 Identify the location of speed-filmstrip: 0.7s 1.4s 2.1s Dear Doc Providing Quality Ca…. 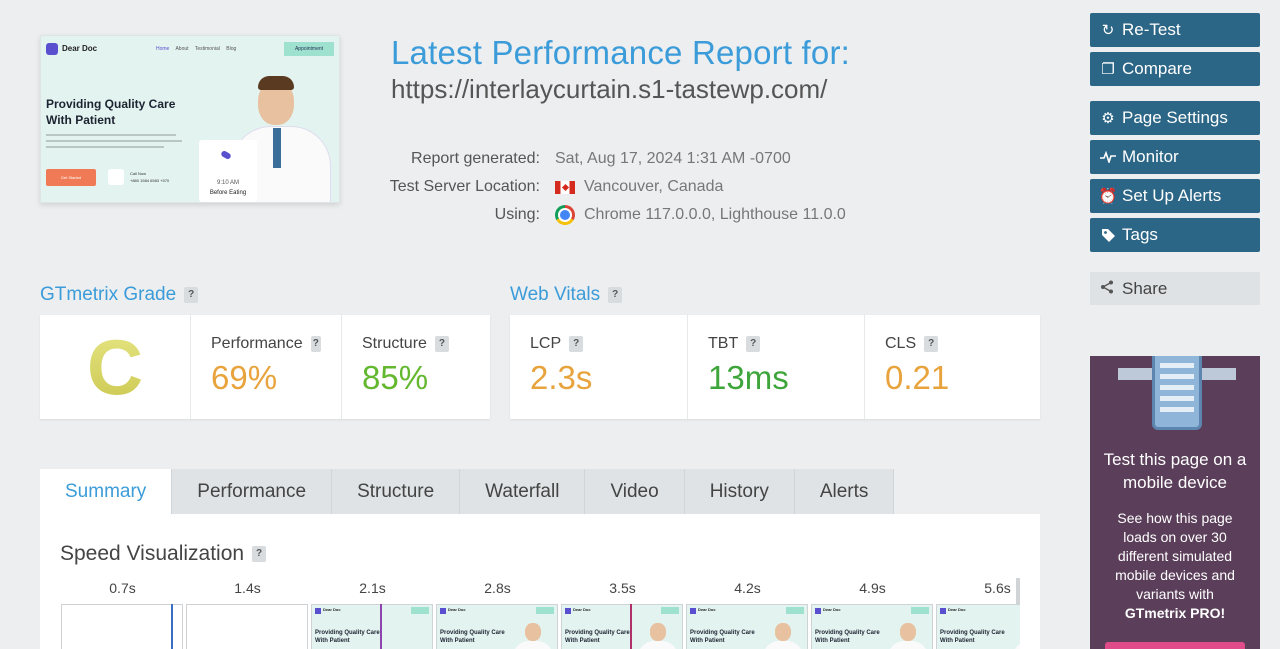
(540, 613).